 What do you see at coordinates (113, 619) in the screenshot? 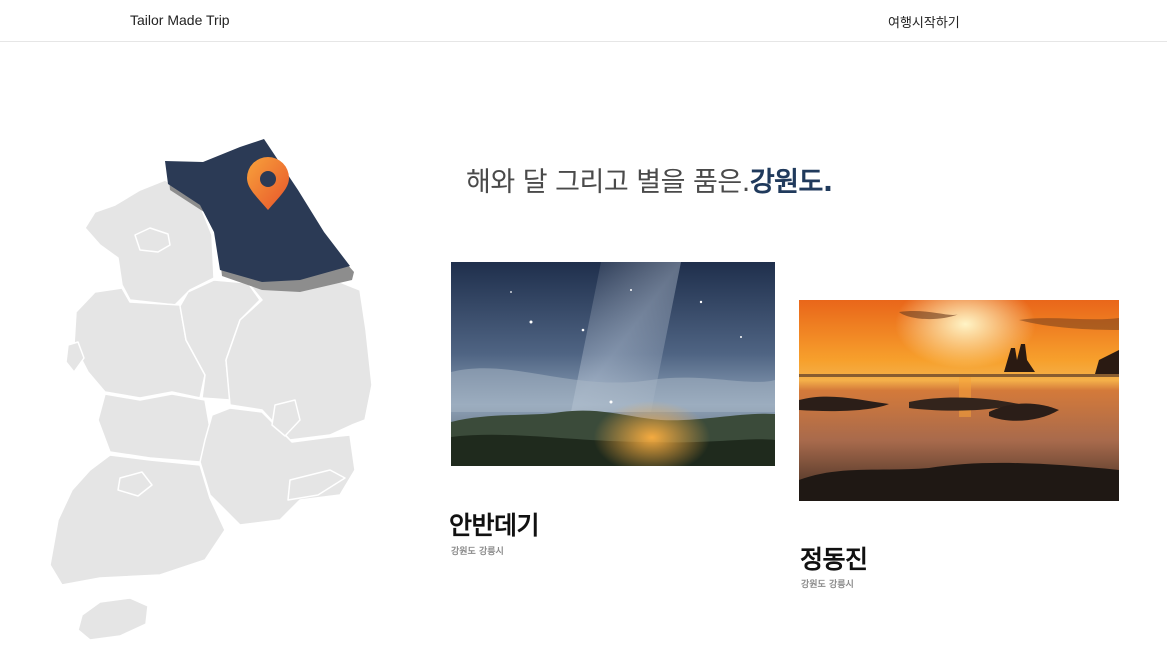
I see `map-region-jeju` at bounding box center [113, 619].